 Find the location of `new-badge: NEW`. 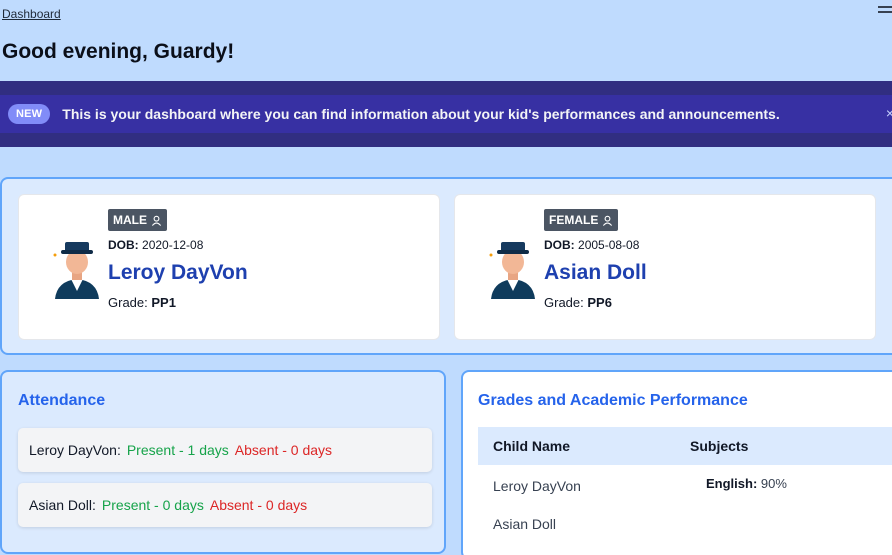

new-badge: NEW is located at coordinates (29, 114).